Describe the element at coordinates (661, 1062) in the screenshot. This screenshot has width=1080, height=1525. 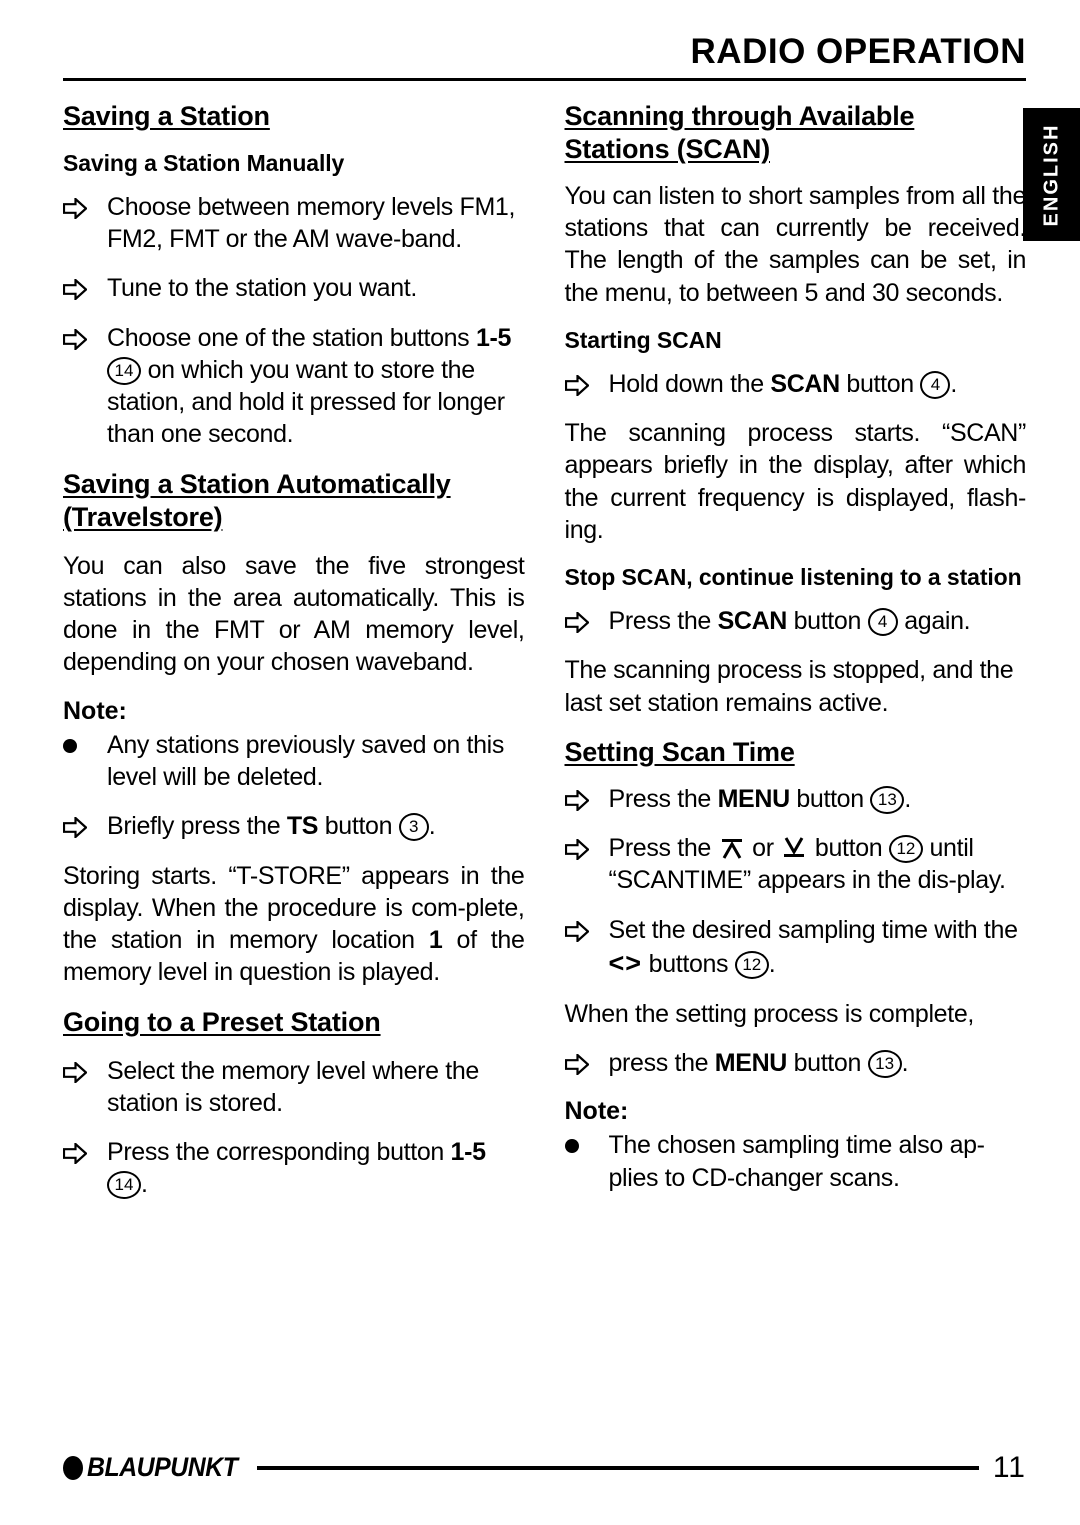
I see `step-text-part: press the` at that location.